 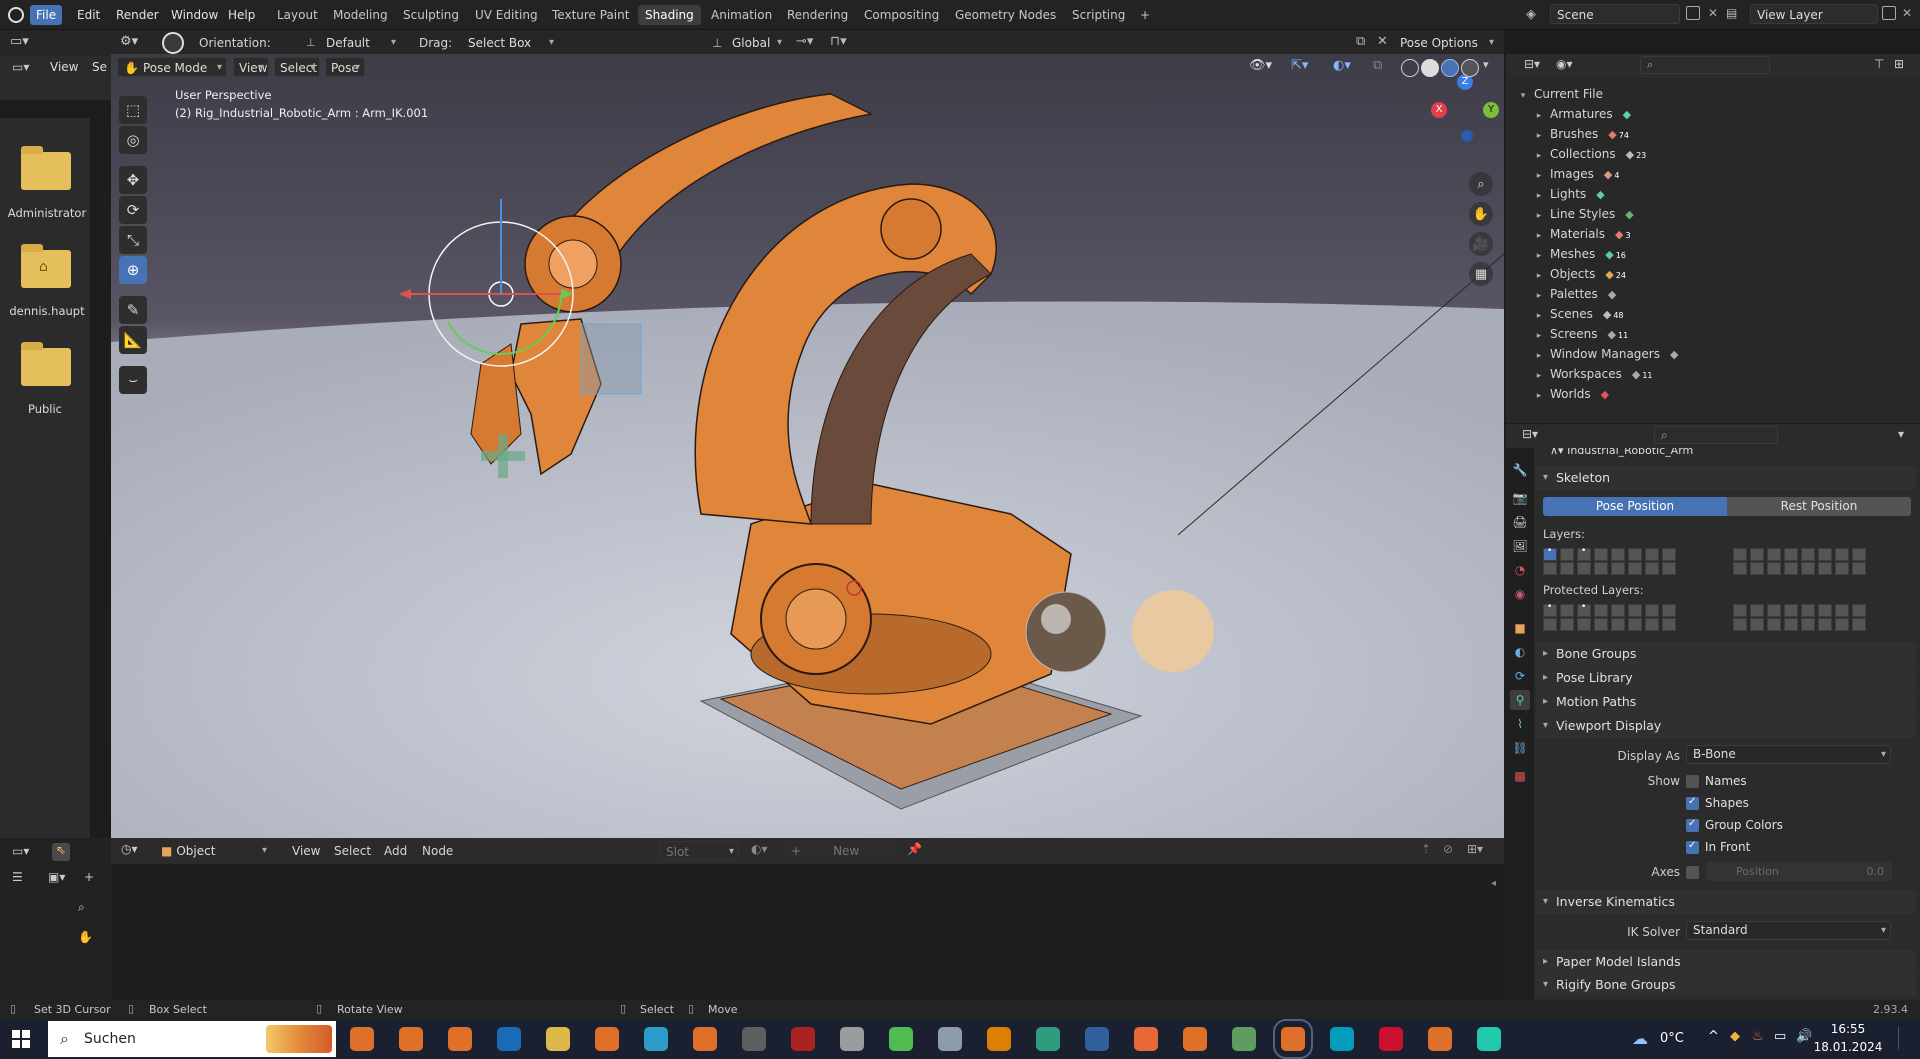 What do you see at coordinates (1048, 1039) in the screenshot?
I see `notepad-icon` at bounding box center [1048, 1039].